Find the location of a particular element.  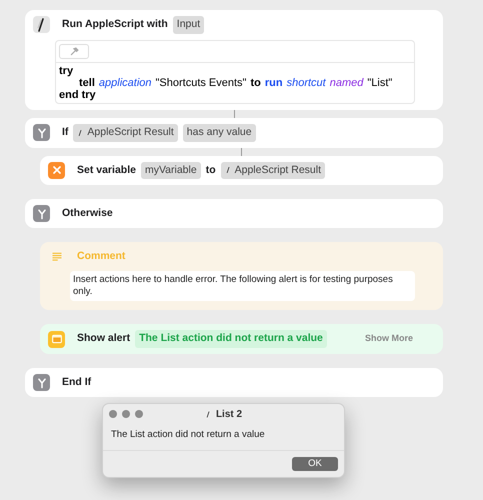

action-label: If is located at coordinates (65, 132).